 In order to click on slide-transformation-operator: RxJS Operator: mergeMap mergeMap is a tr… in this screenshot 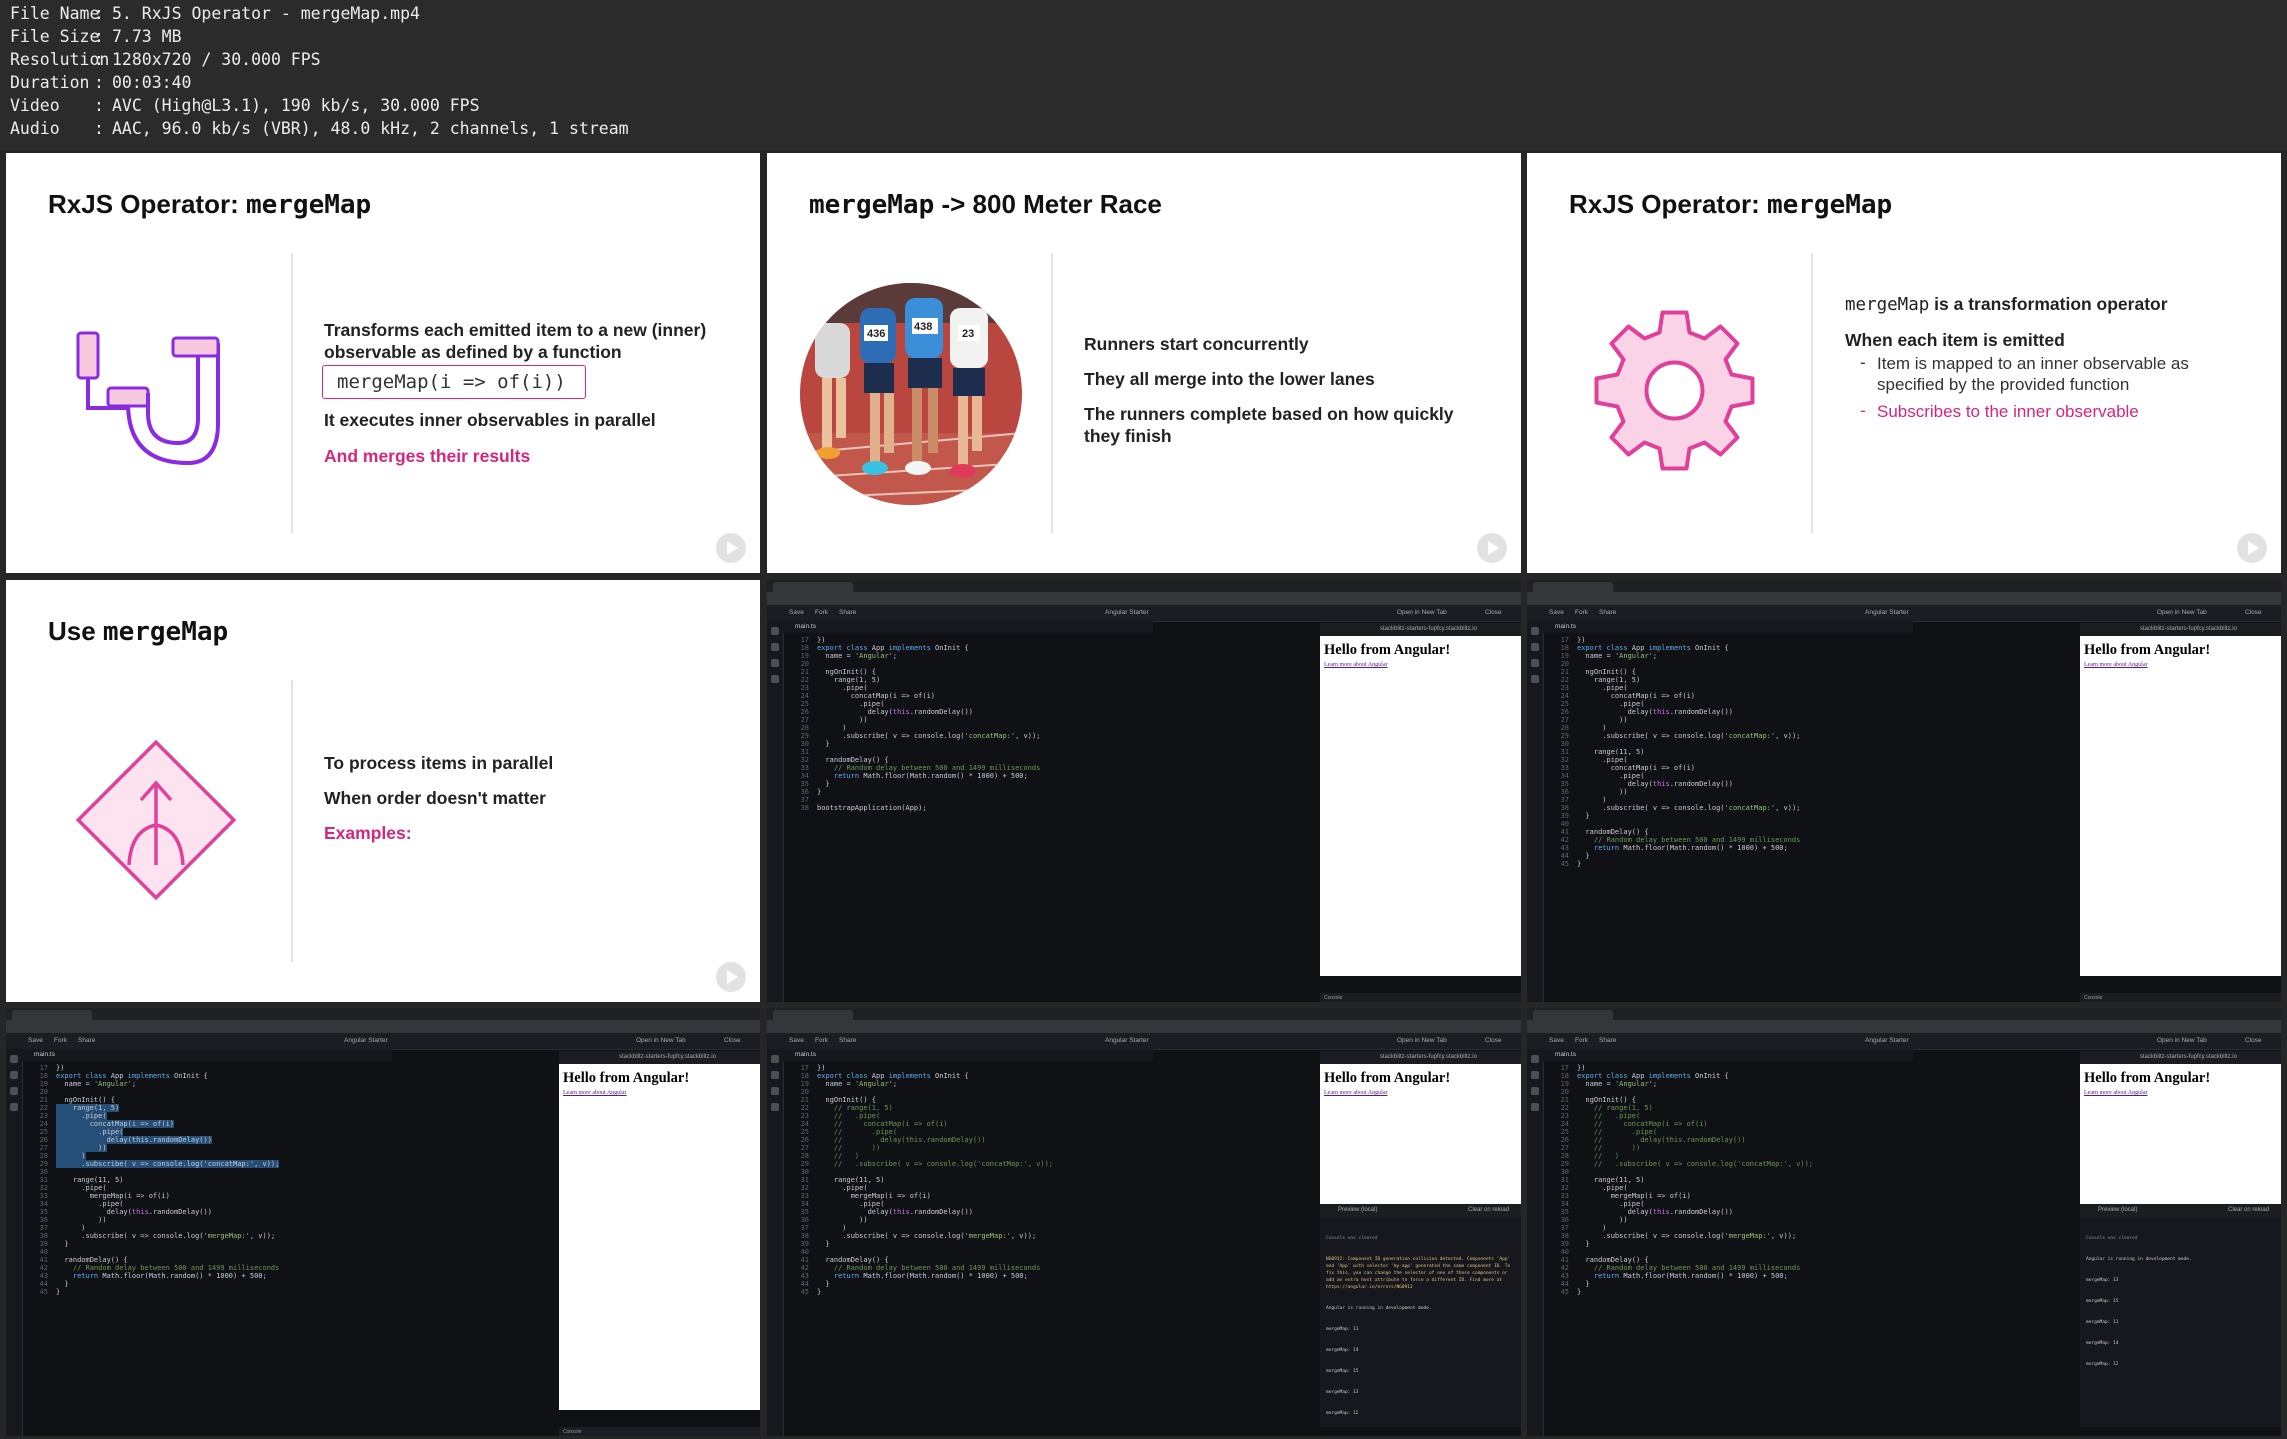, I will do `click(1904, 363)`.